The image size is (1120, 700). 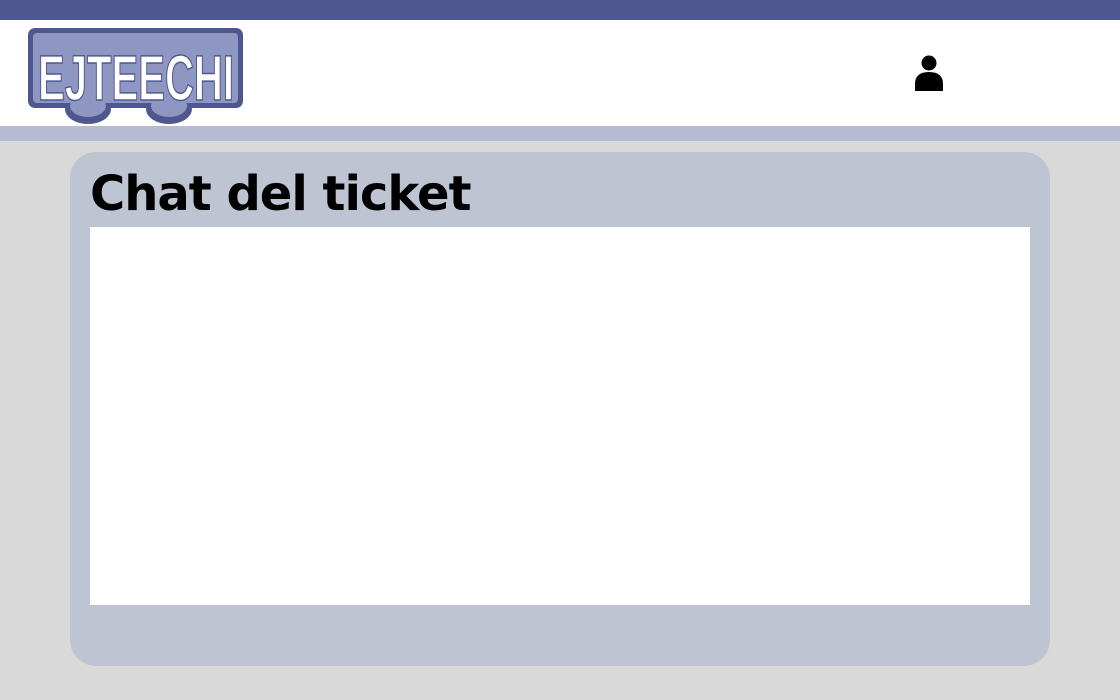 I want to click on top-accent-bar, so click(x=560, y=10).